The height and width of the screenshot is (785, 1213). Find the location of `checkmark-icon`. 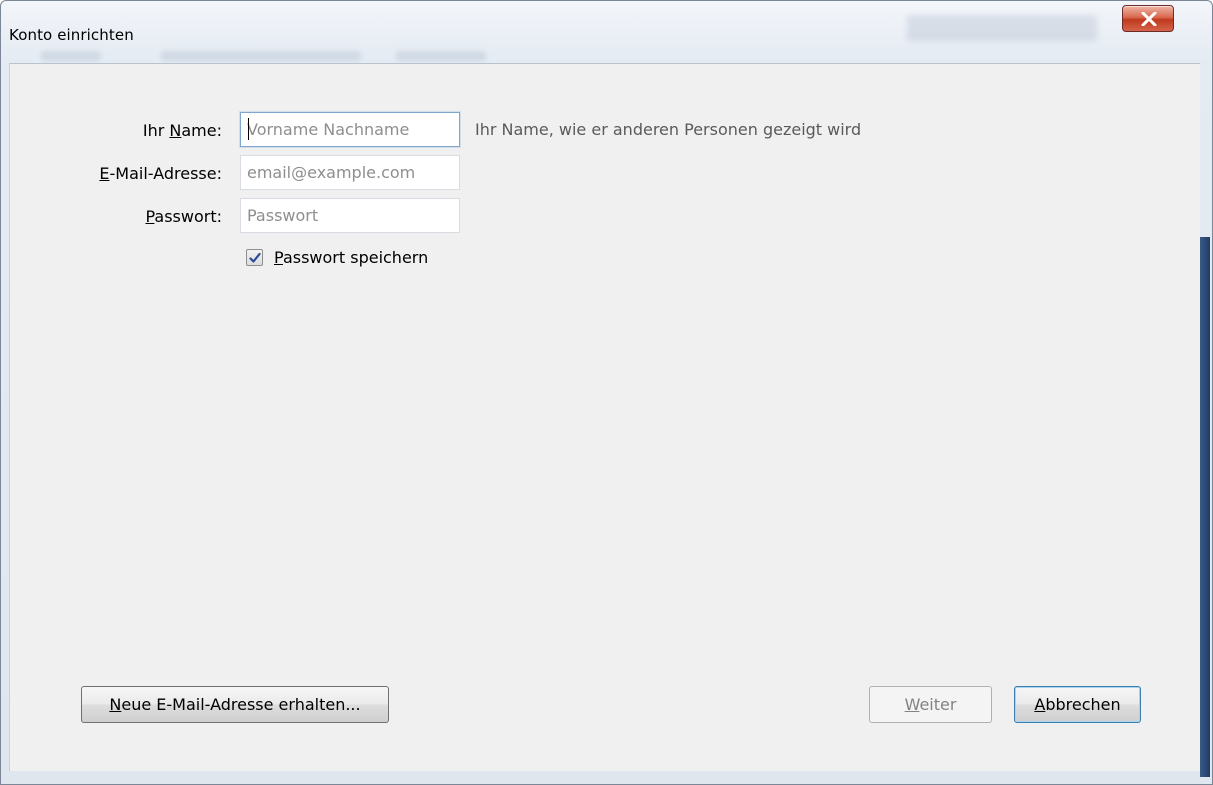

checkmark-icon is located at coordinates (255, 257).